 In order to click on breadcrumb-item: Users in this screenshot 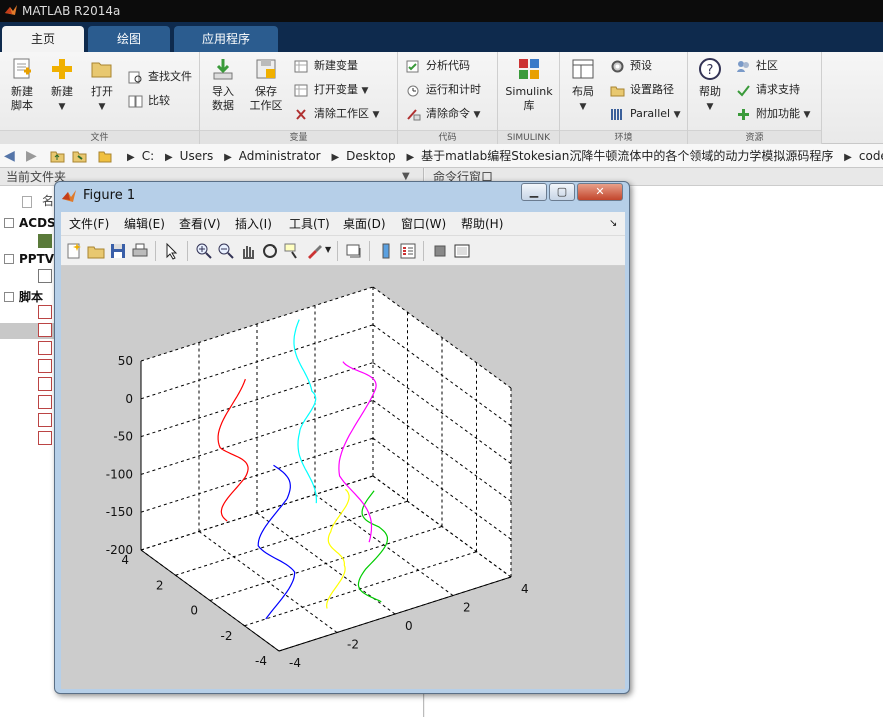, I will do `click(197, 156)`.